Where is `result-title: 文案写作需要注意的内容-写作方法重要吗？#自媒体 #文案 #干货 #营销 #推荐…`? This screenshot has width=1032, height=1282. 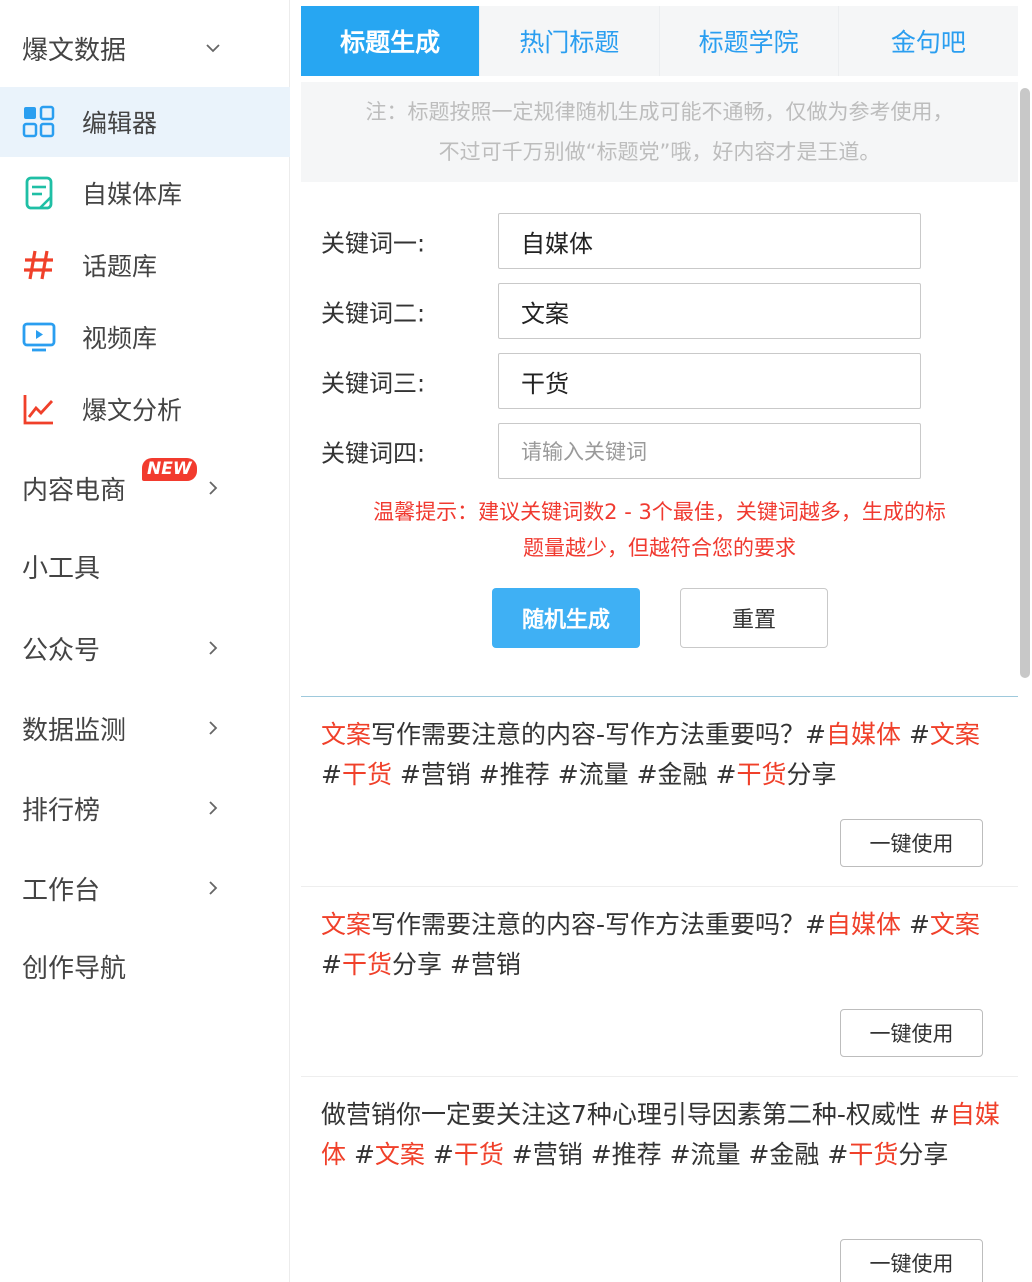
result-title: 文案写作需要注意的内容-写作方法重要吗？#自媒体 #文案 #干货 #营销 #推荐… is located at coordinates (661, 755).